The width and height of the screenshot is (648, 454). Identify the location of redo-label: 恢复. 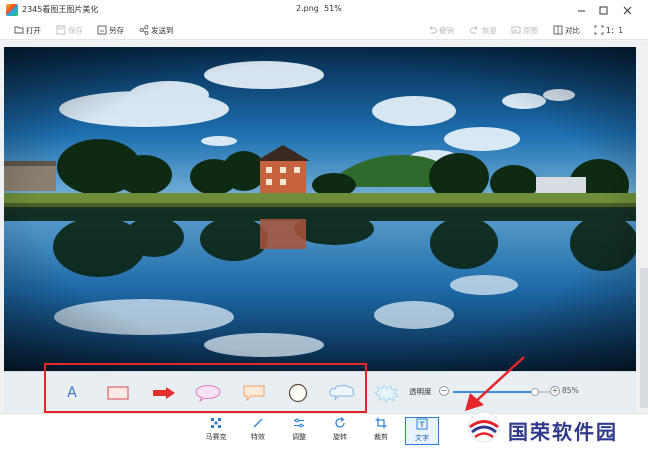
(489, 30).